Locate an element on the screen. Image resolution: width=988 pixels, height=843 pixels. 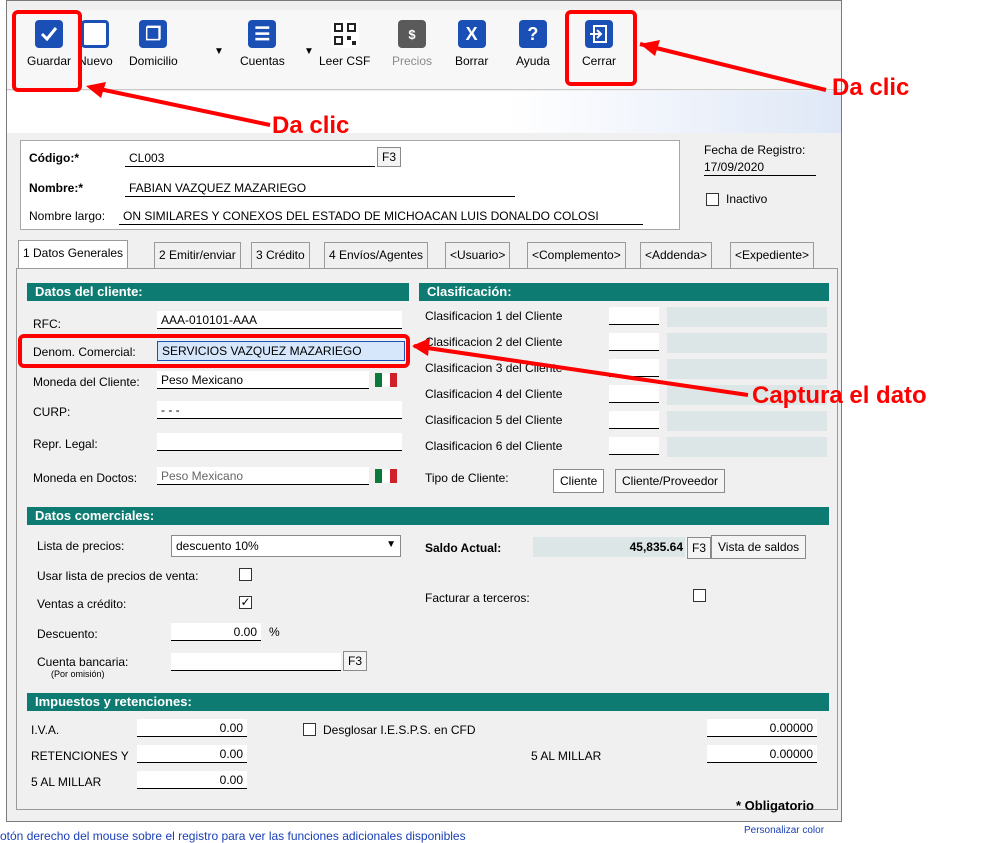
click-callout-save: Da clic is located at coordinates (311, 125).